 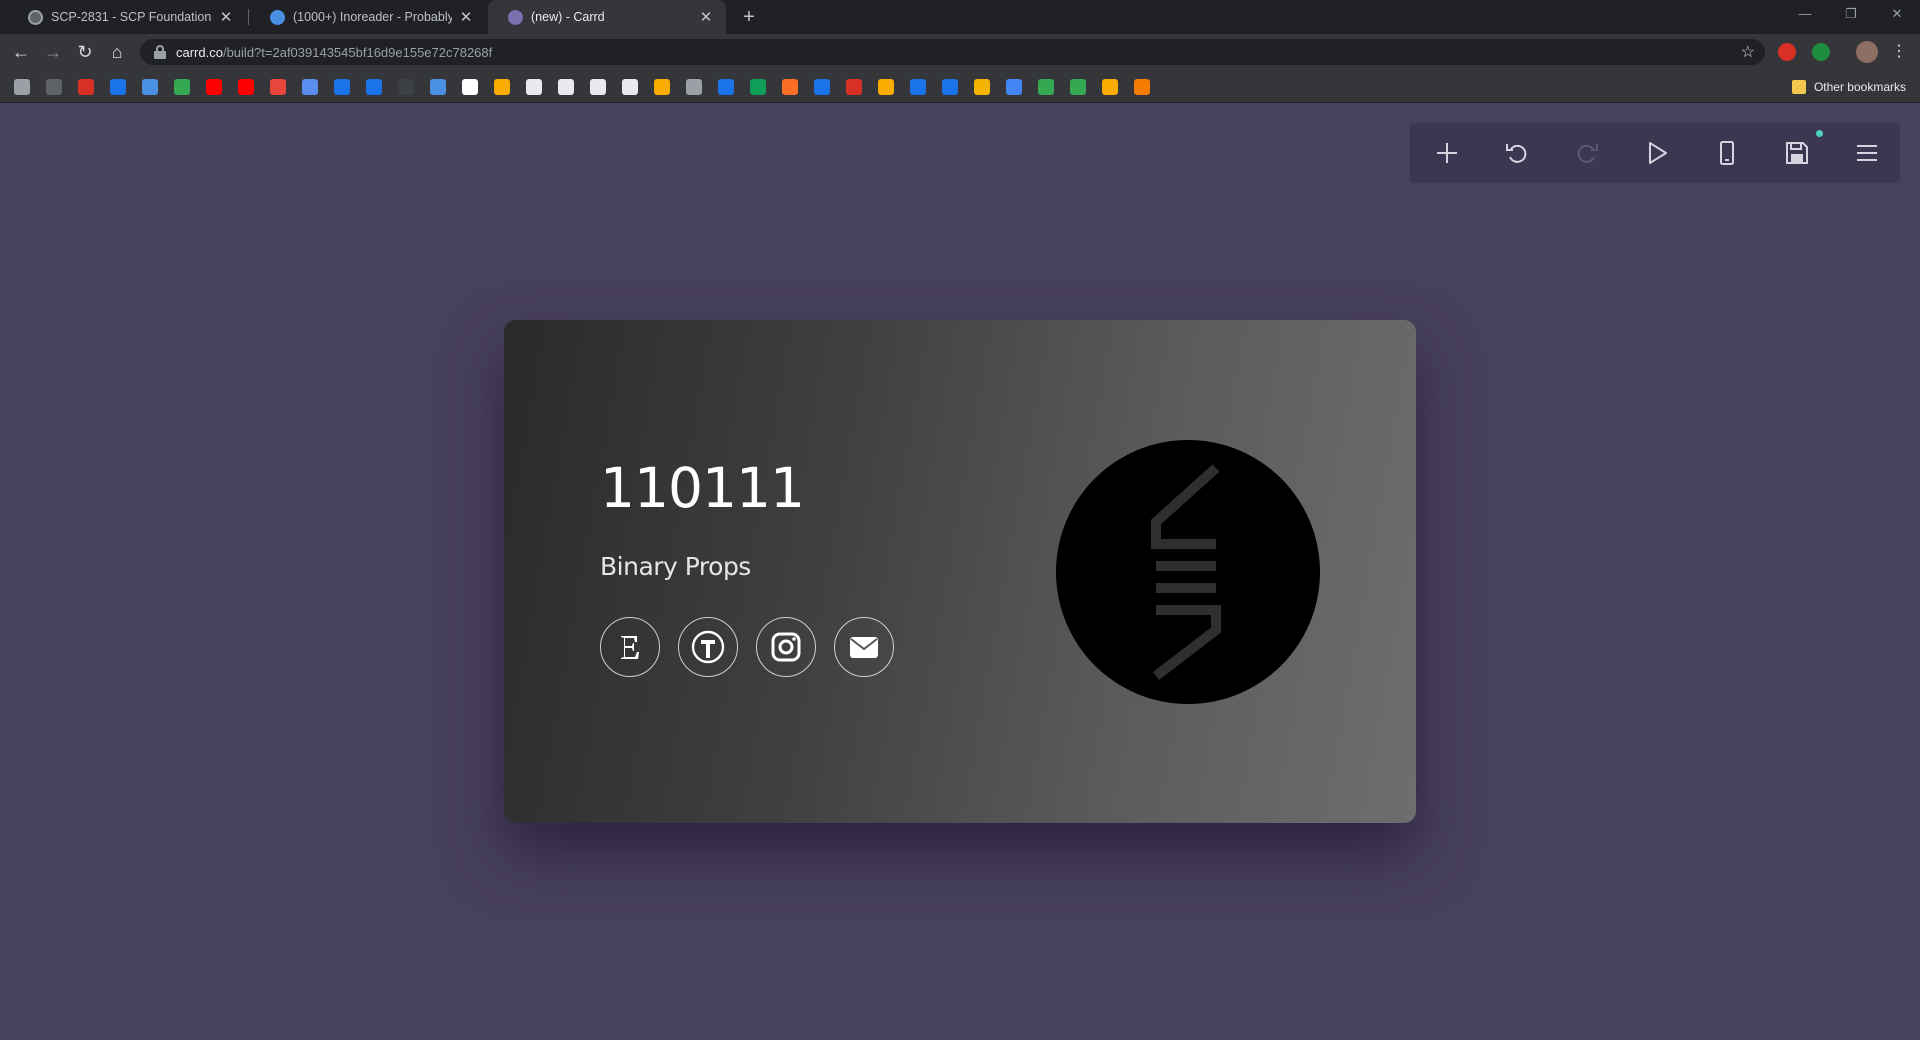 I want to click on tab-divider, so click(x=248, y=17).